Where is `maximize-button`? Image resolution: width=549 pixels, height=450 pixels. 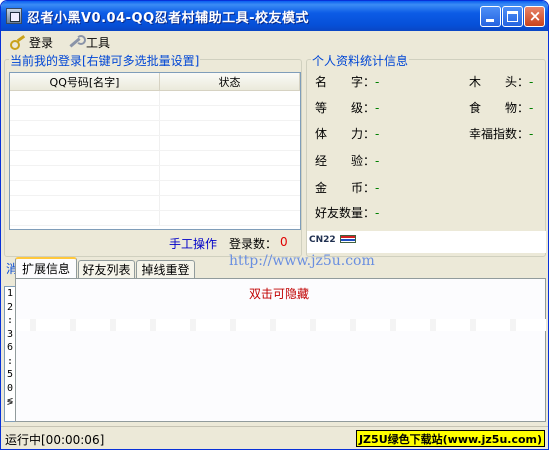 maximize-button is located at coordinates (512, 16).